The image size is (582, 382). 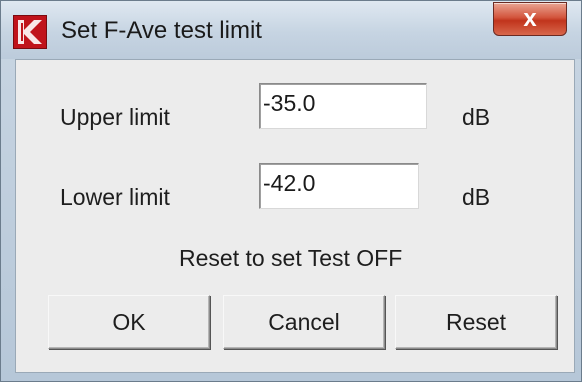 What do you see at coordinates (476, 117) in the screenshot?
I see `upper-limit-unit: dB` at bounding box center [476, 117].